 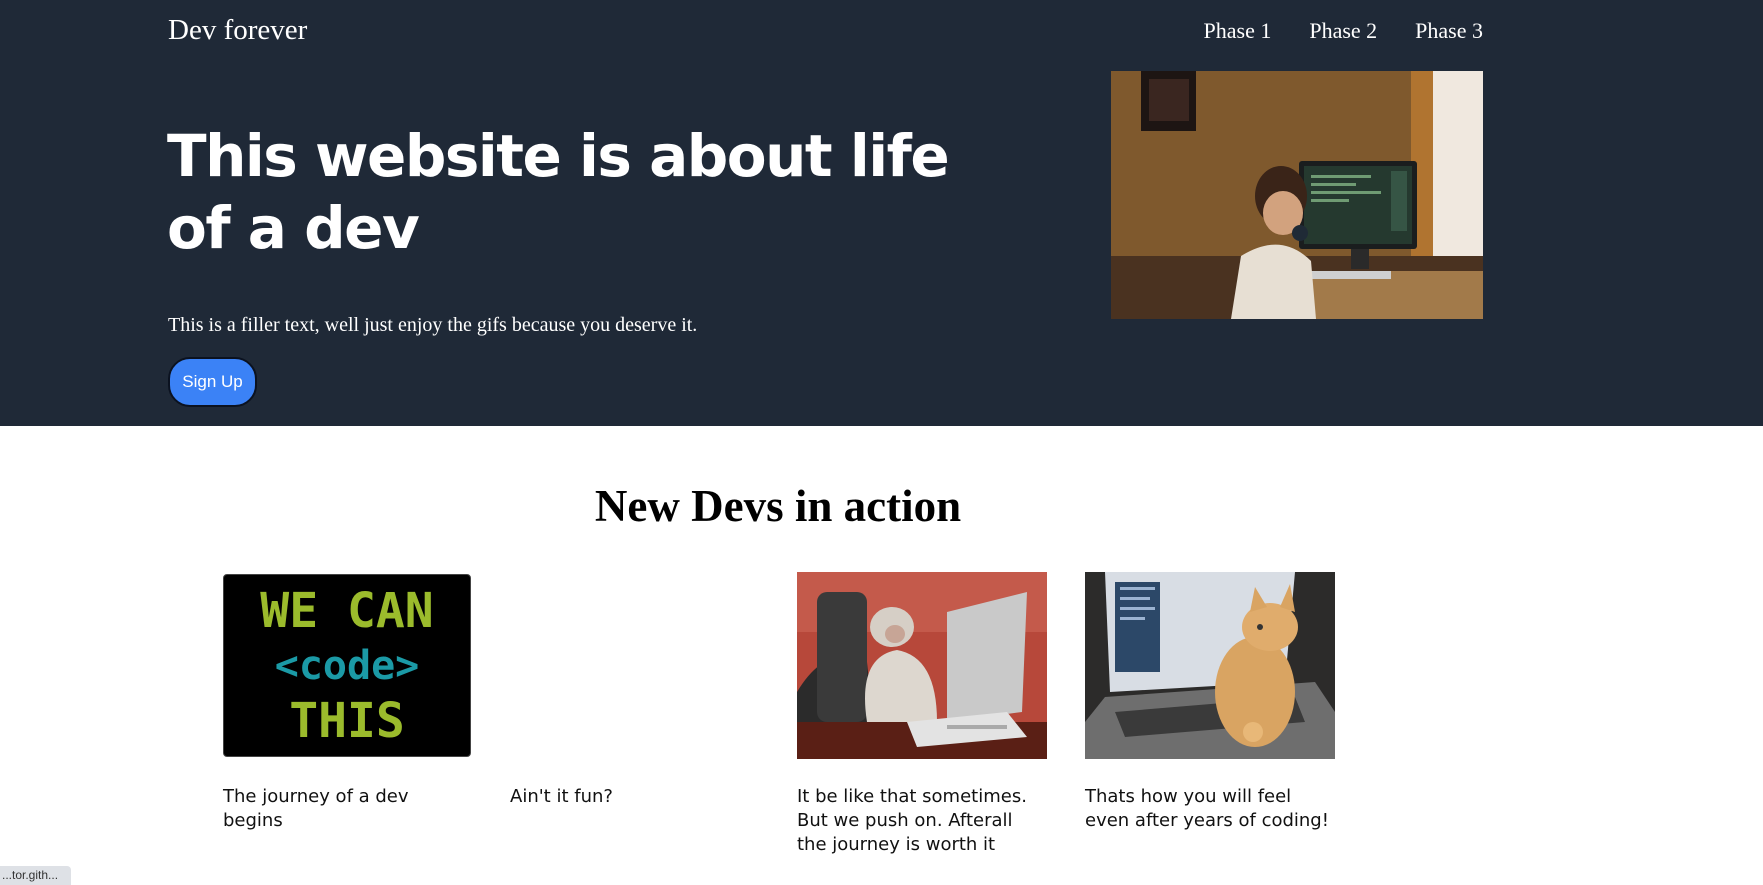 I want to click on hero-image-dev-at-computer, so click(x=1297, y=195).